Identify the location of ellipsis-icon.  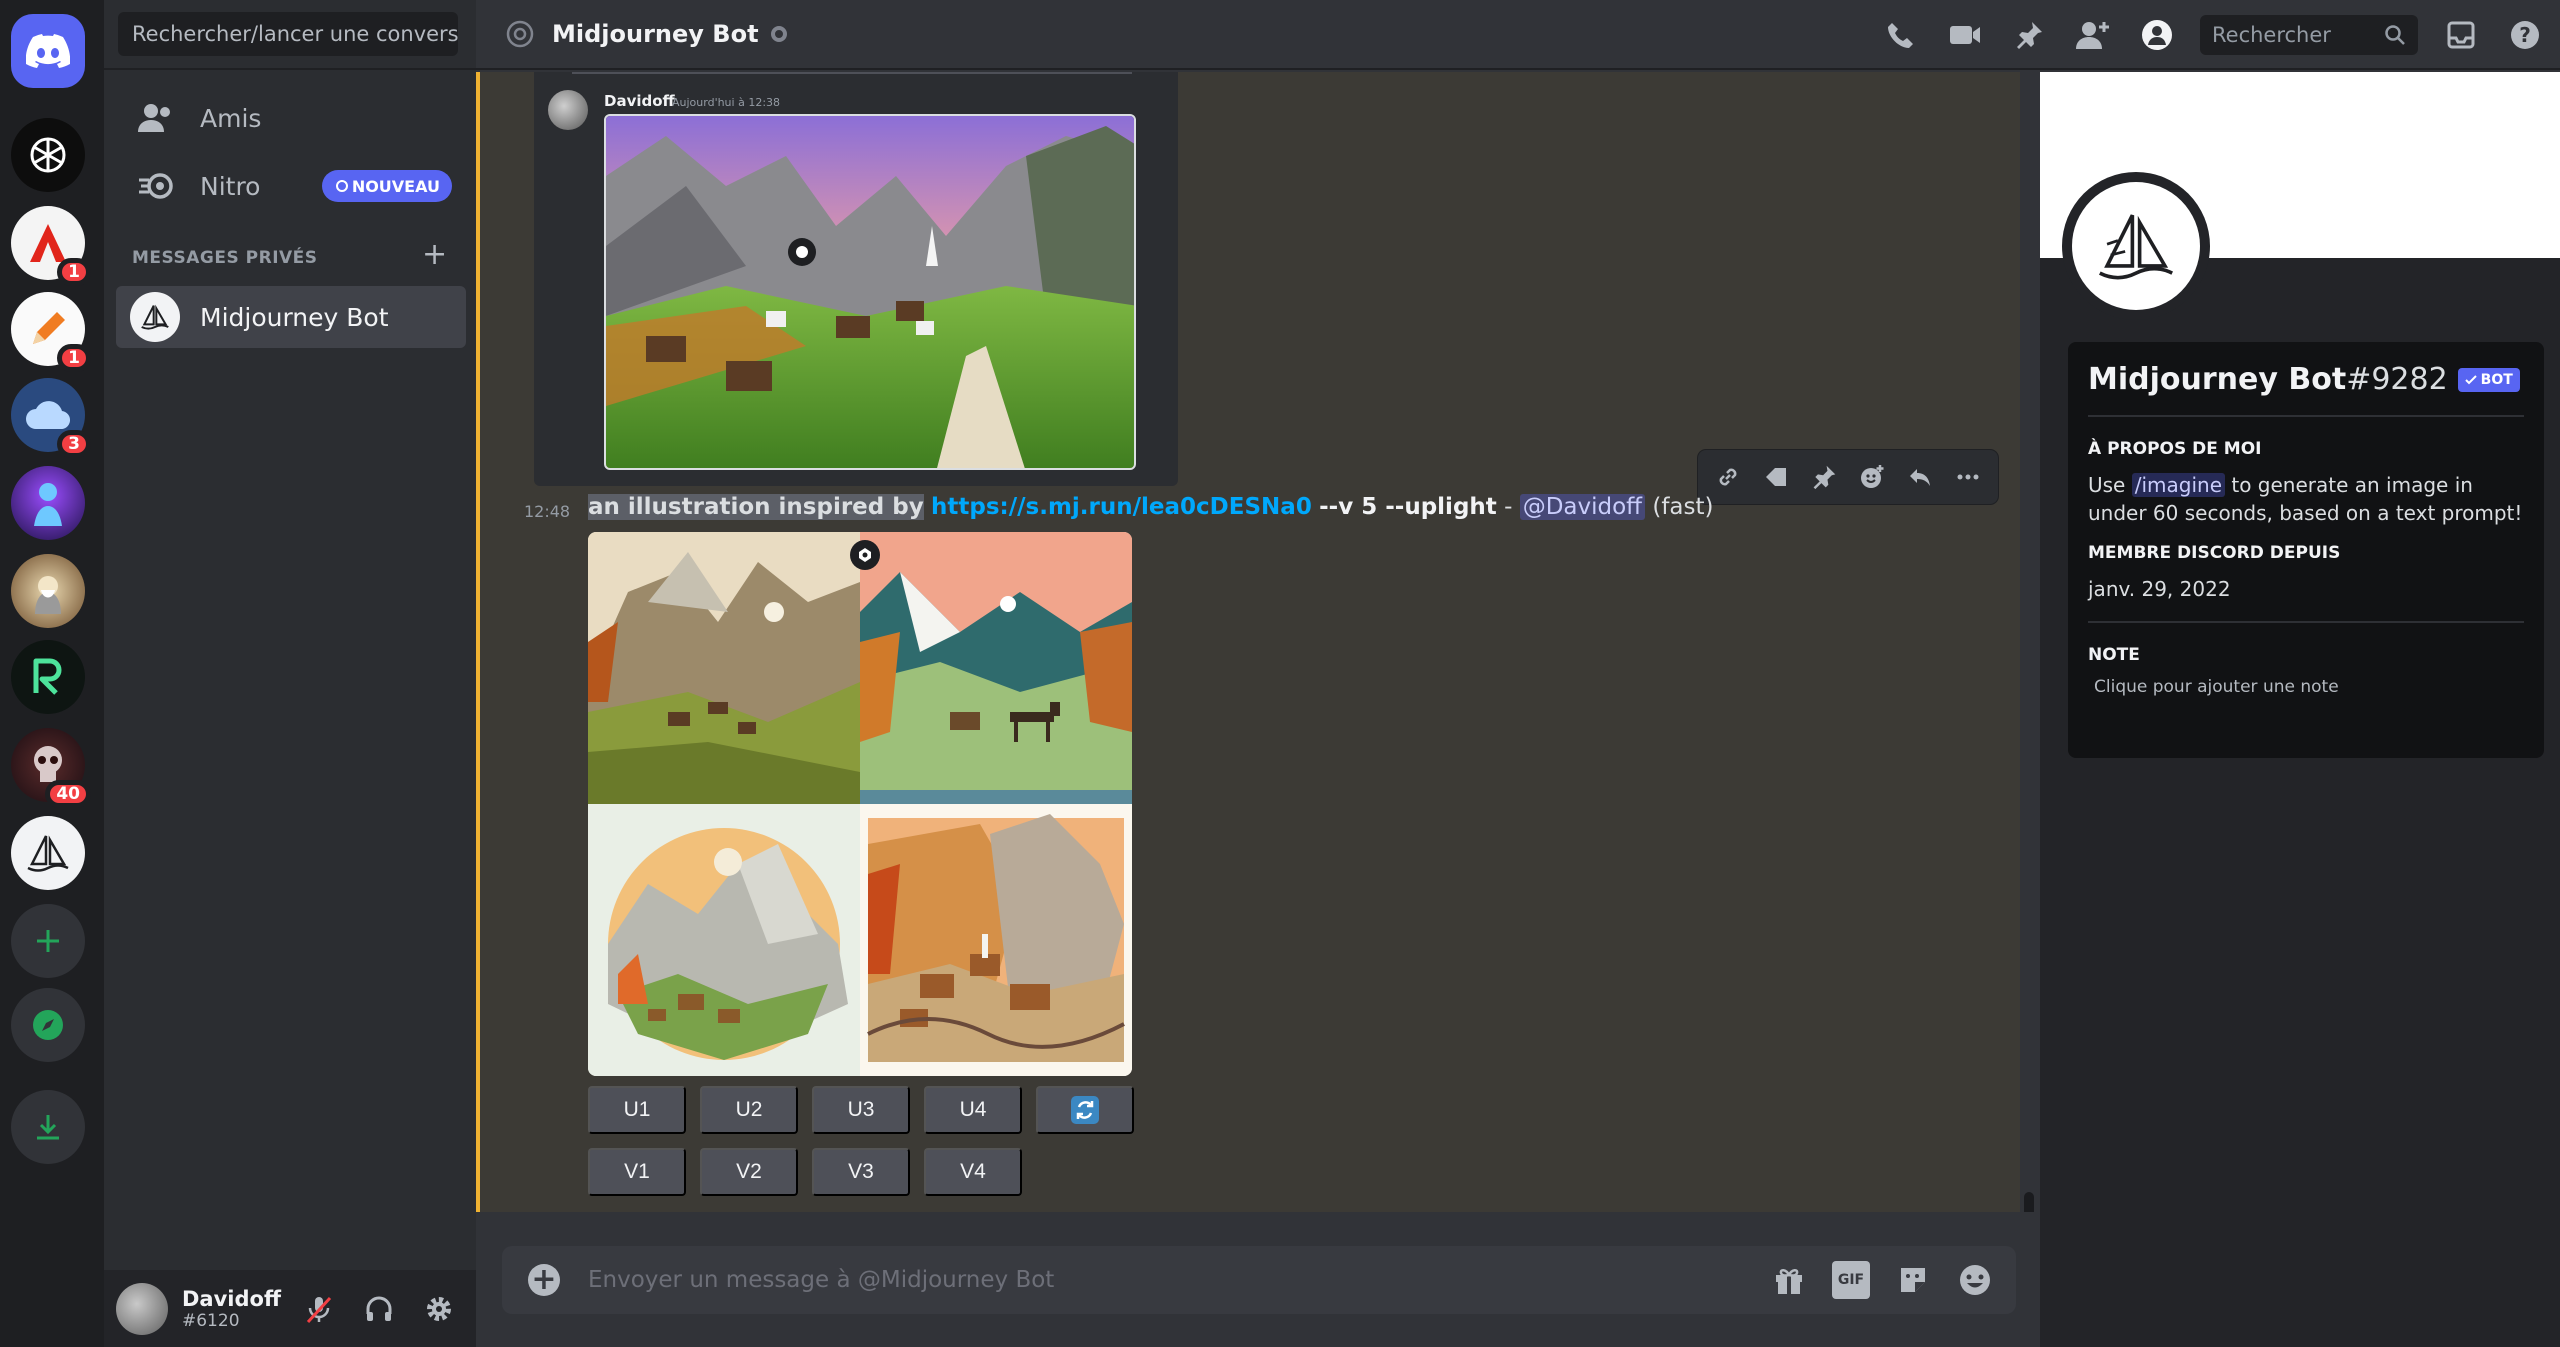
(1968, 477).